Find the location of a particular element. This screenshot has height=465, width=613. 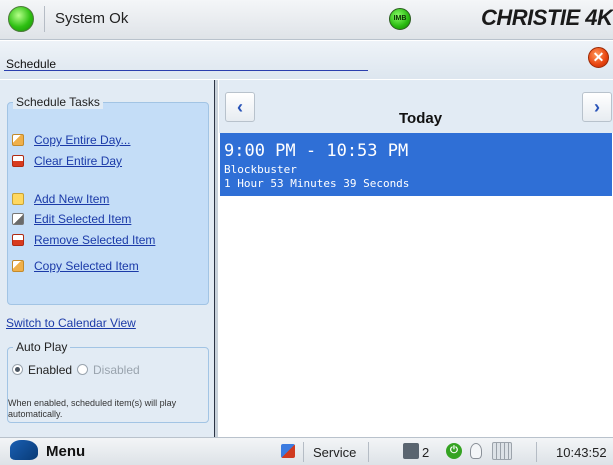

clear-icon is located at coordinates (18, 161).